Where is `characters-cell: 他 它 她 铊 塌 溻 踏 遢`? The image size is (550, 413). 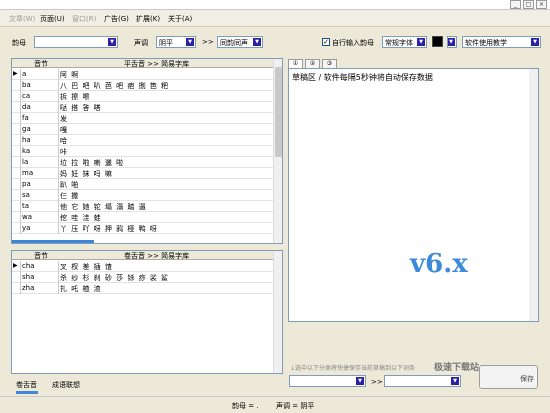
characters-cell: 他 它 她 铊 塌 溻 踏 遢 is located at coordinates (103, 207).